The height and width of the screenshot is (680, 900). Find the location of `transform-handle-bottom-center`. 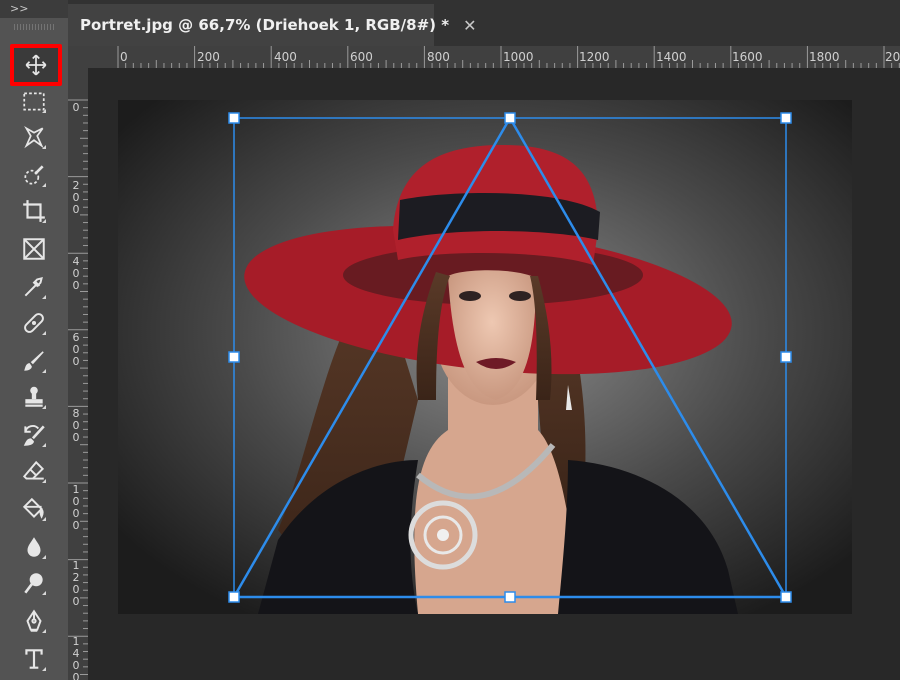

transform-handle-bottom-center is located at coordinates (510, 597).